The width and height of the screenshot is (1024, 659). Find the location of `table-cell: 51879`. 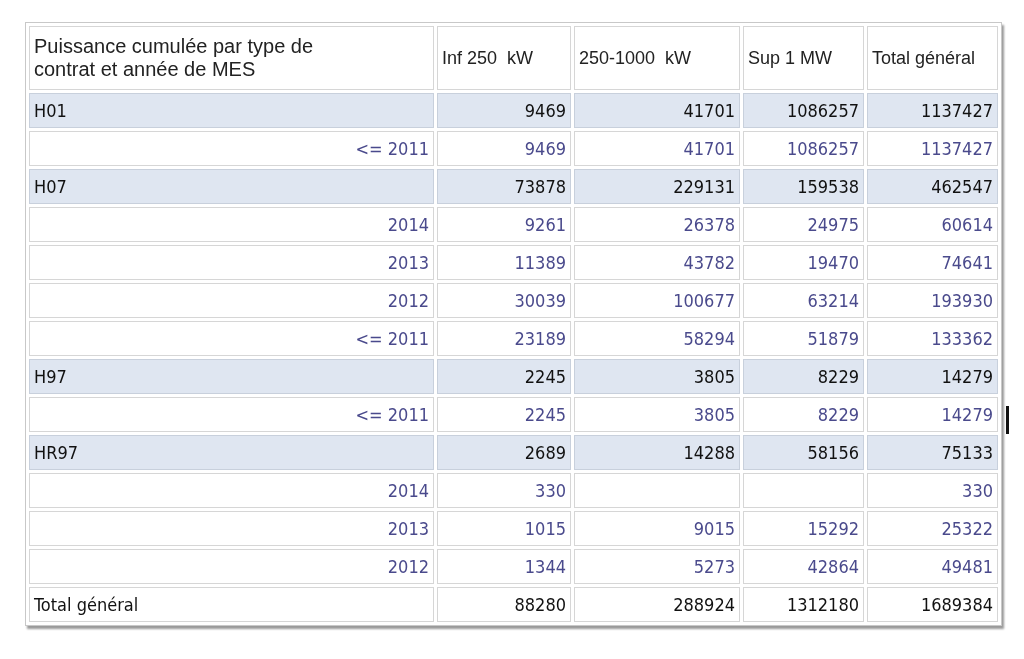

table-cell: 51879 is located at coordinates (803, 338).